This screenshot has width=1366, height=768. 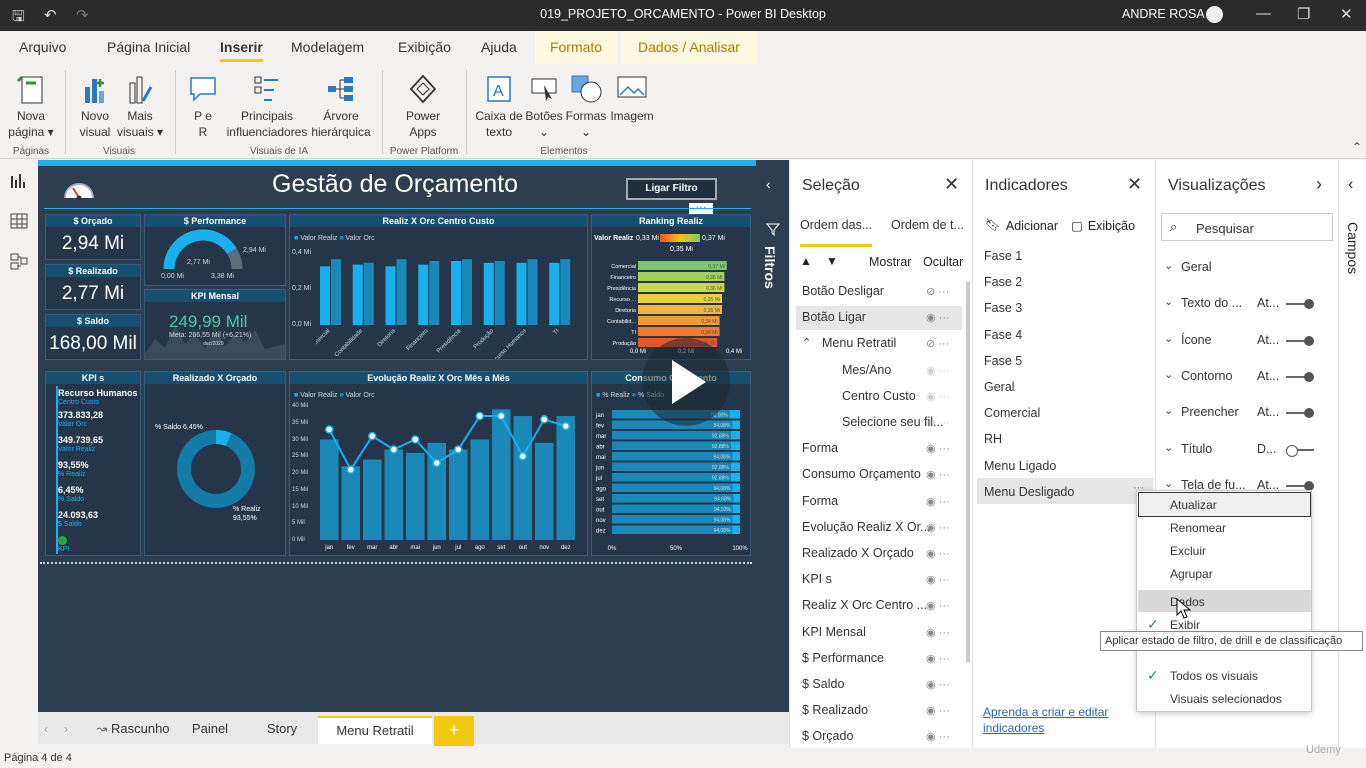 What do you see at coordinates (1188, 551) in the screenshot?
I see `menu-item-excluir: Excluir` at bounding box center [1188, 551].